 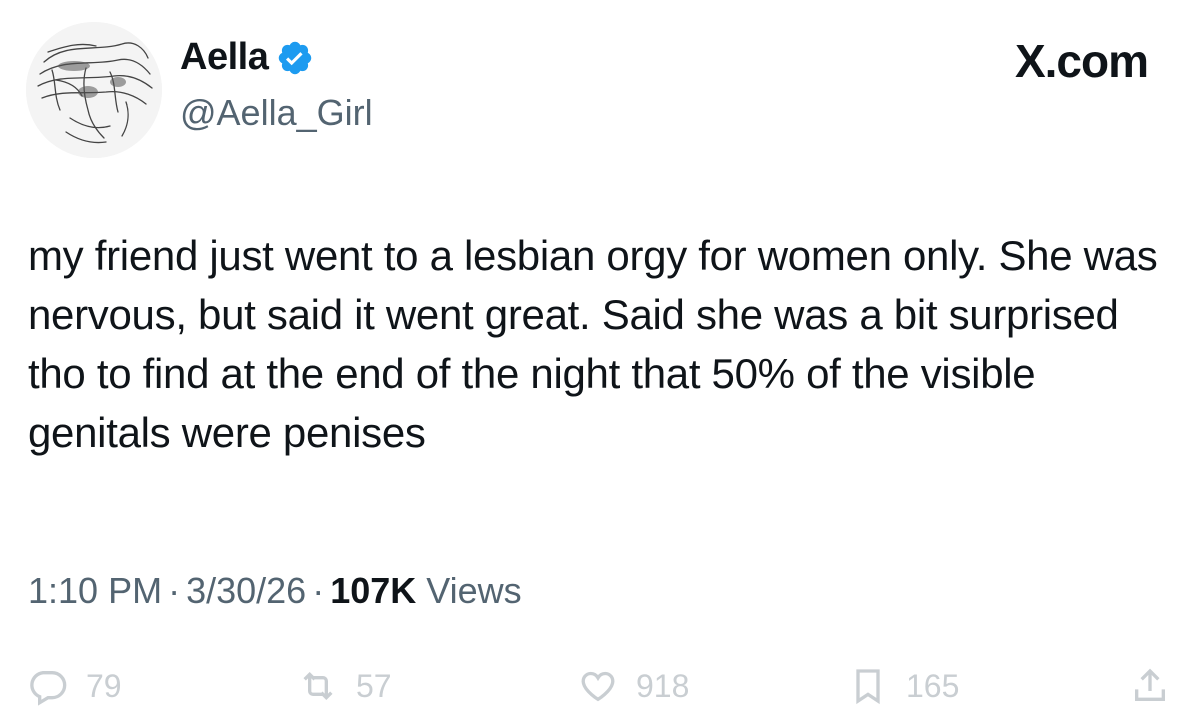 I want to click on verified-badge-icon, so click(x=295, y=58).